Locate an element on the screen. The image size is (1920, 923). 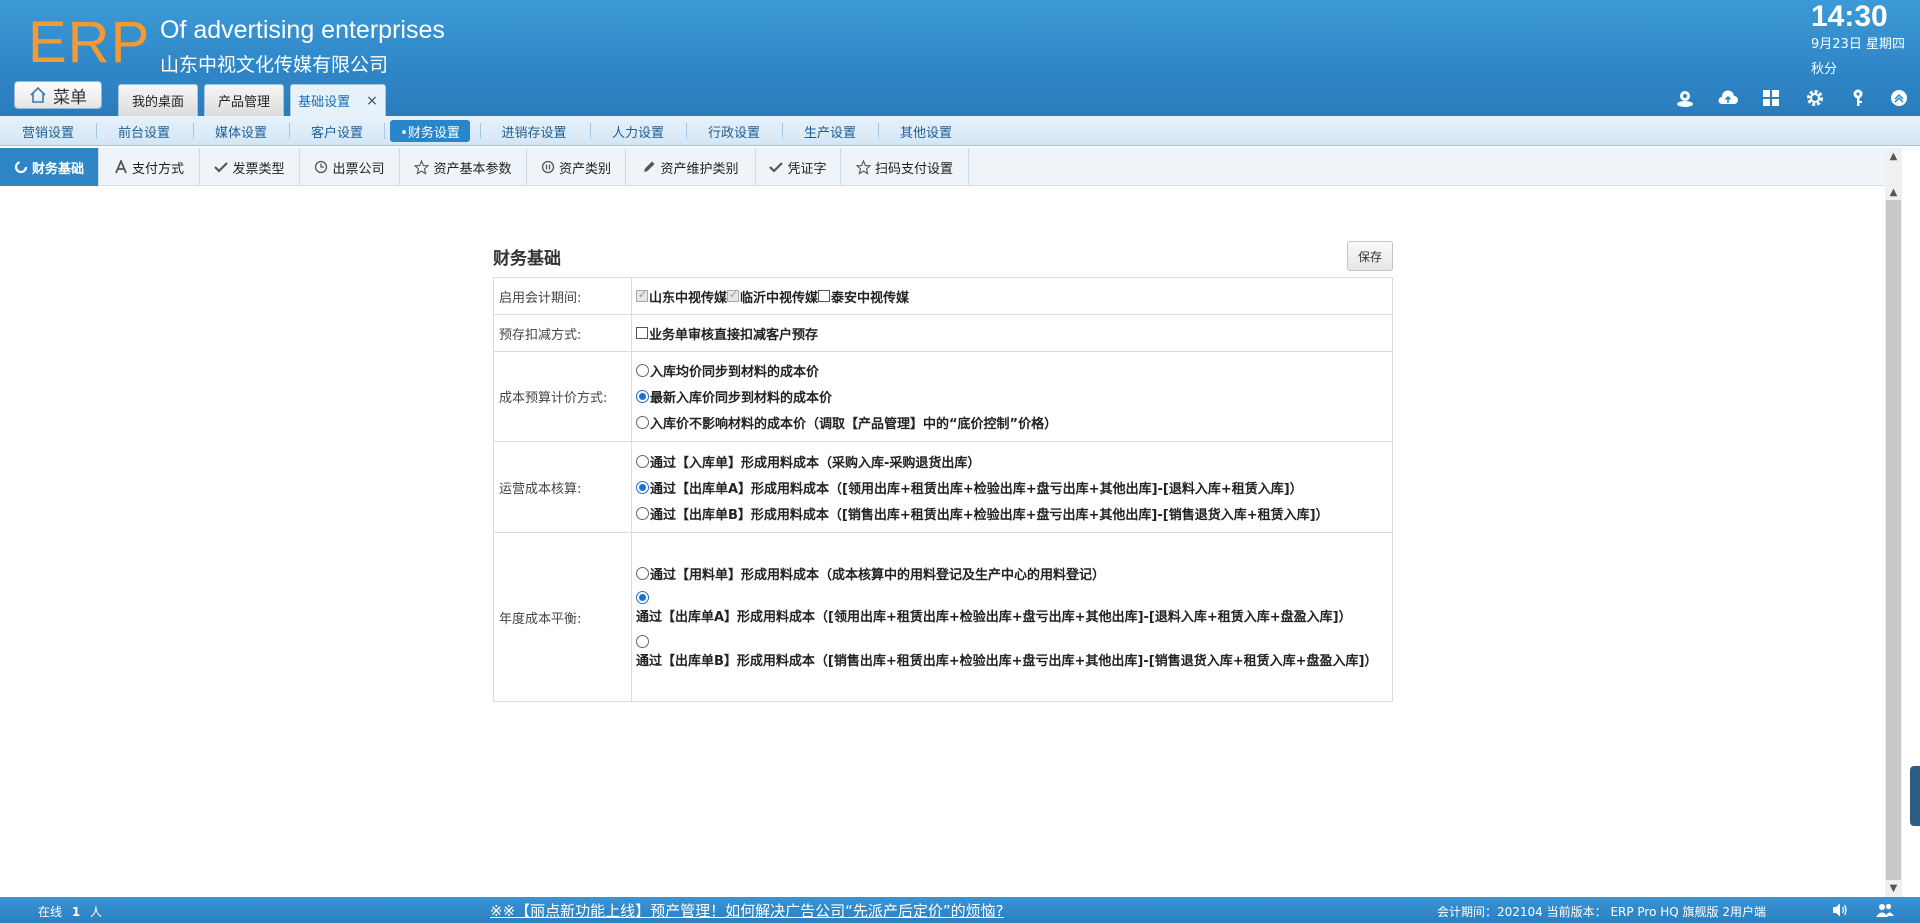
nav-inventory-settings: 进销存设置 is located at coordinates (534, 131).